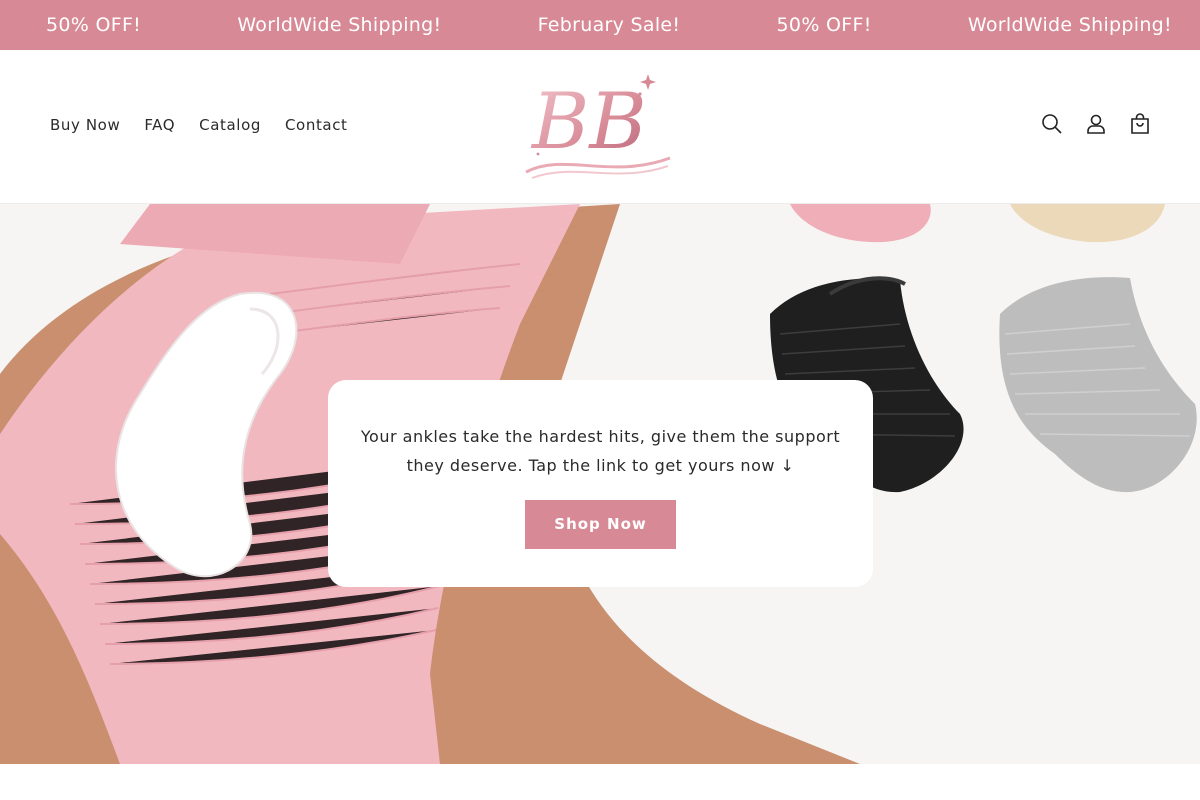 The width and height of the screenshot is (1200, 800). What do you see at coordinates (600, 524) in the screenshot?
I see `shop-now-button: Shop Now` at bounding box center [600, 524].